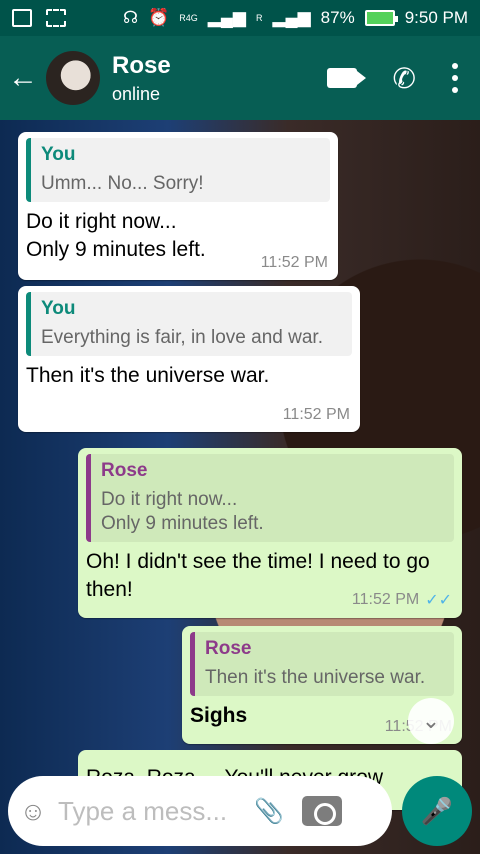 This screenshot has height=854, width=480. I want to click on message-composer: ☺ 📎, so click(200, 811).